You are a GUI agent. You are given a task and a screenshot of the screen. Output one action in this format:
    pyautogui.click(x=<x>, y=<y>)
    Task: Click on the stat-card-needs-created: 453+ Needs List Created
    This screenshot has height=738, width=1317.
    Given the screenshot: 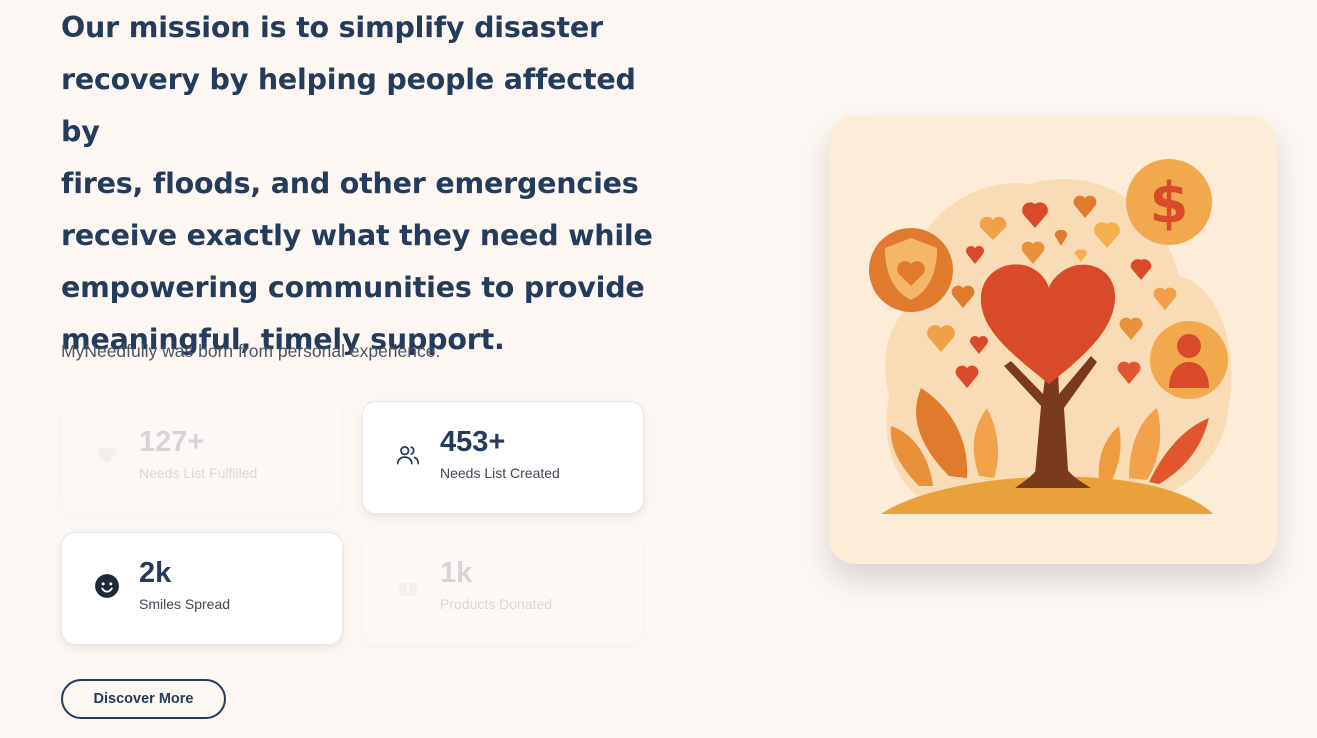 What is the action you would take?
    pyautogui.click(x=503, y=457)
    